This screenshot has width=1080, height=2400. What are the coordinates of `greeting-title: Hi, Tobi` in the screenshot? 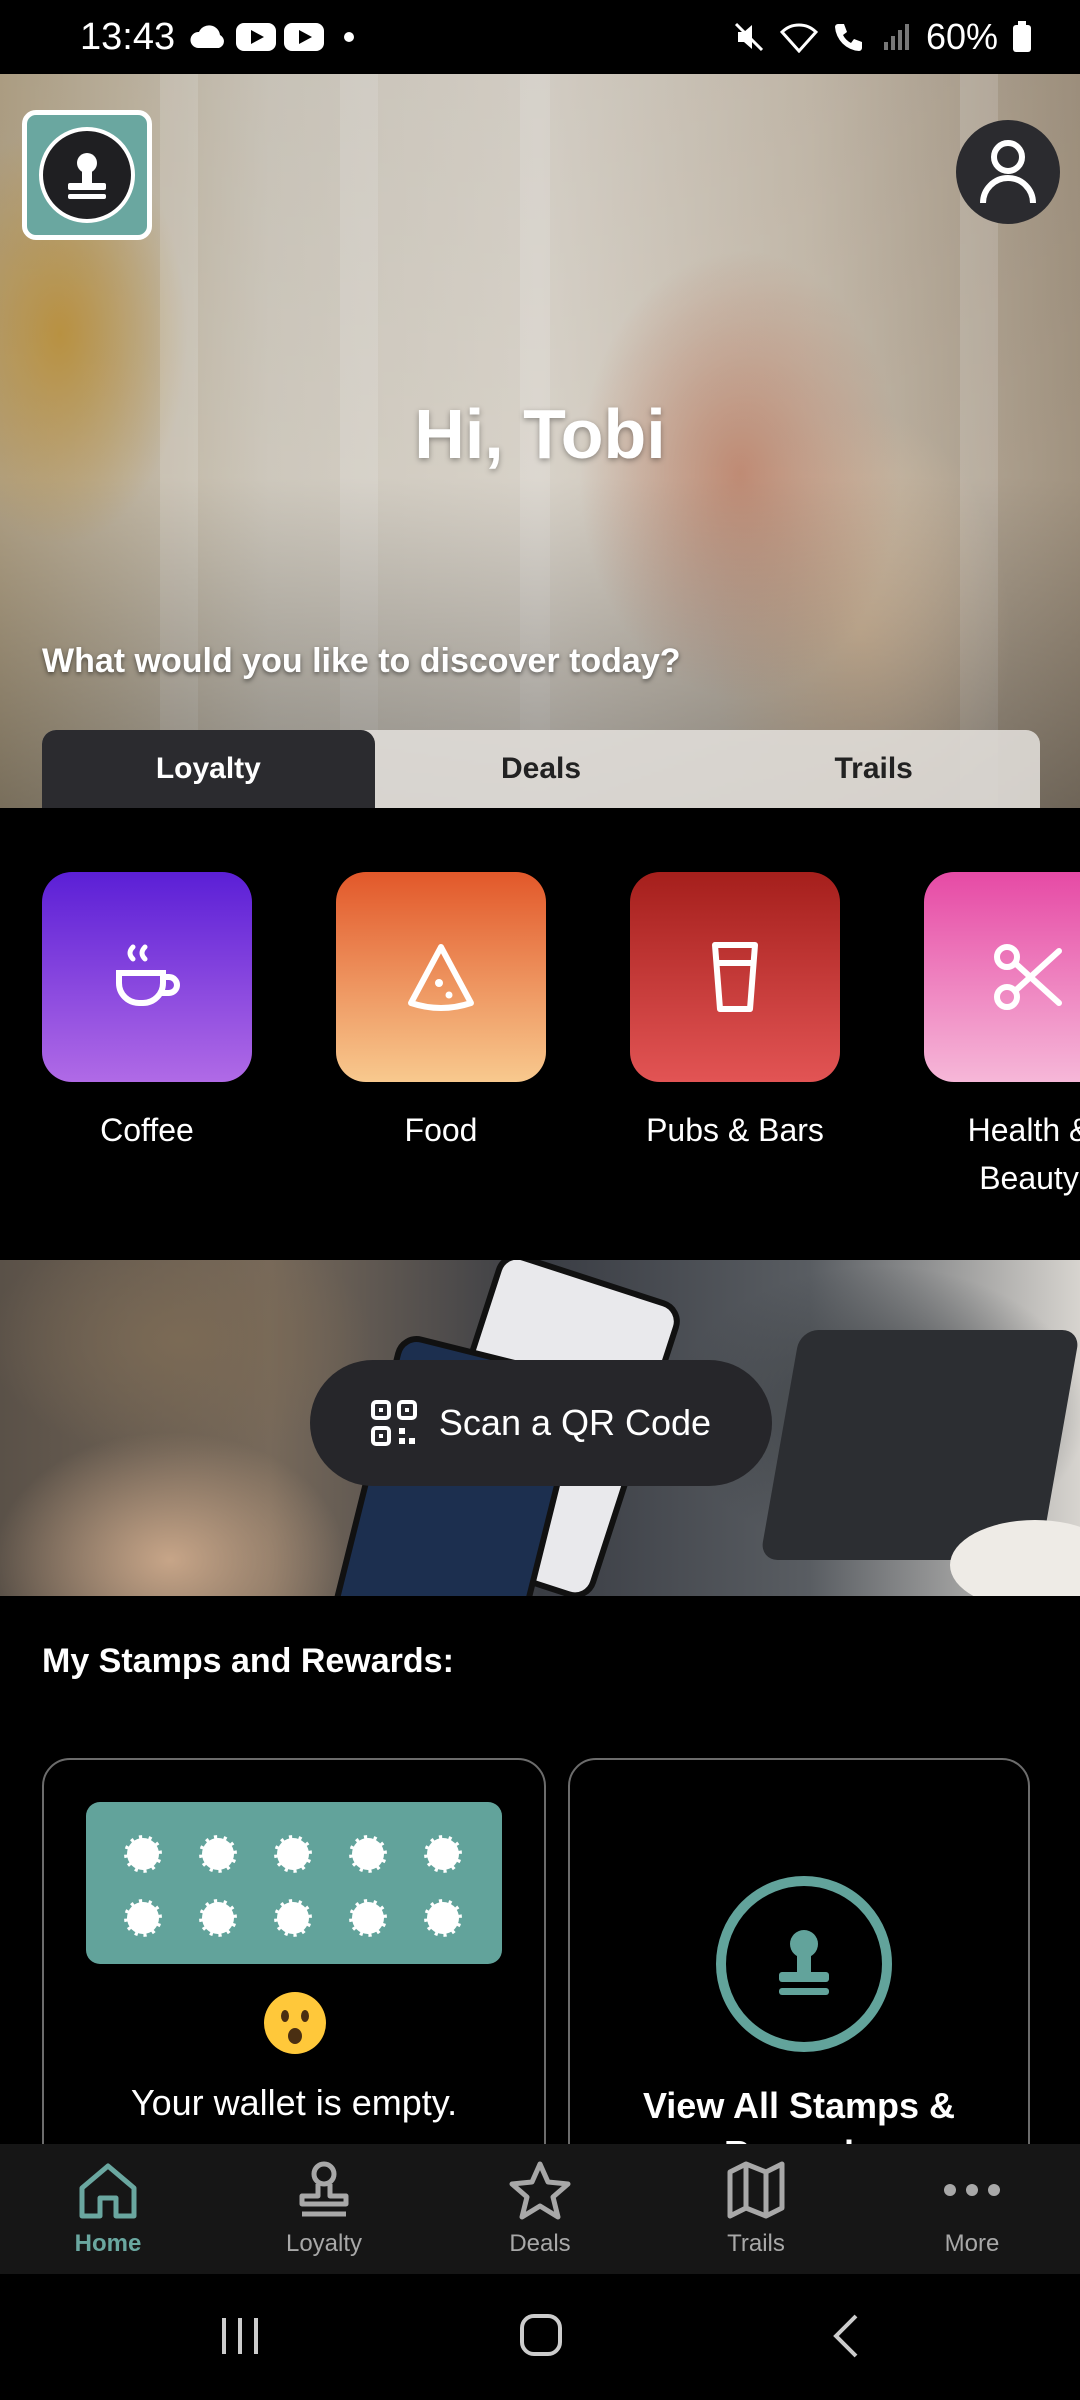 It's located at (540, 434).